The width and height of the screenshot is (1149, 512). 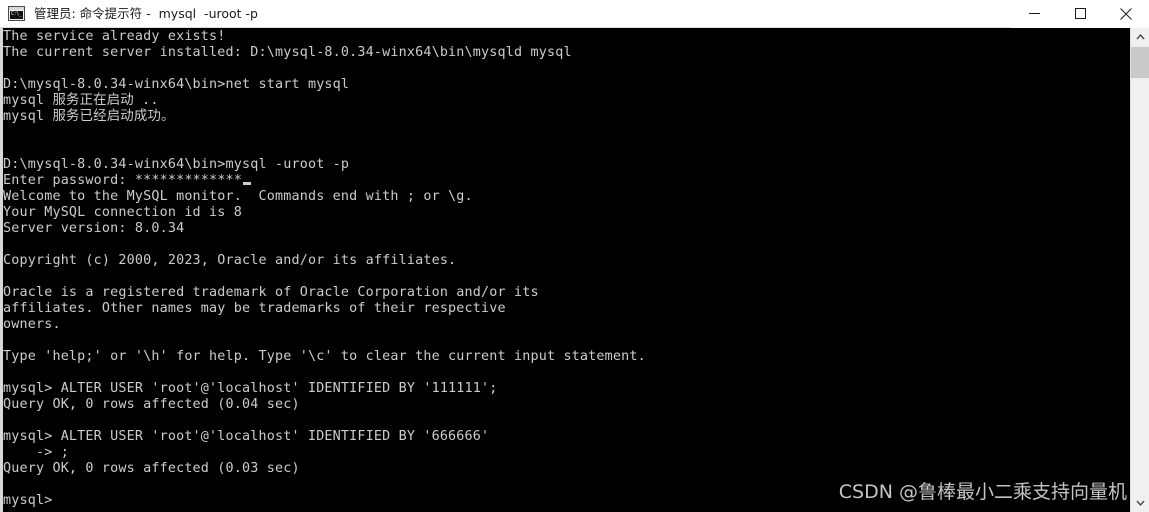 I want to click on scroll-down-button, so click(x=1140, y=503).